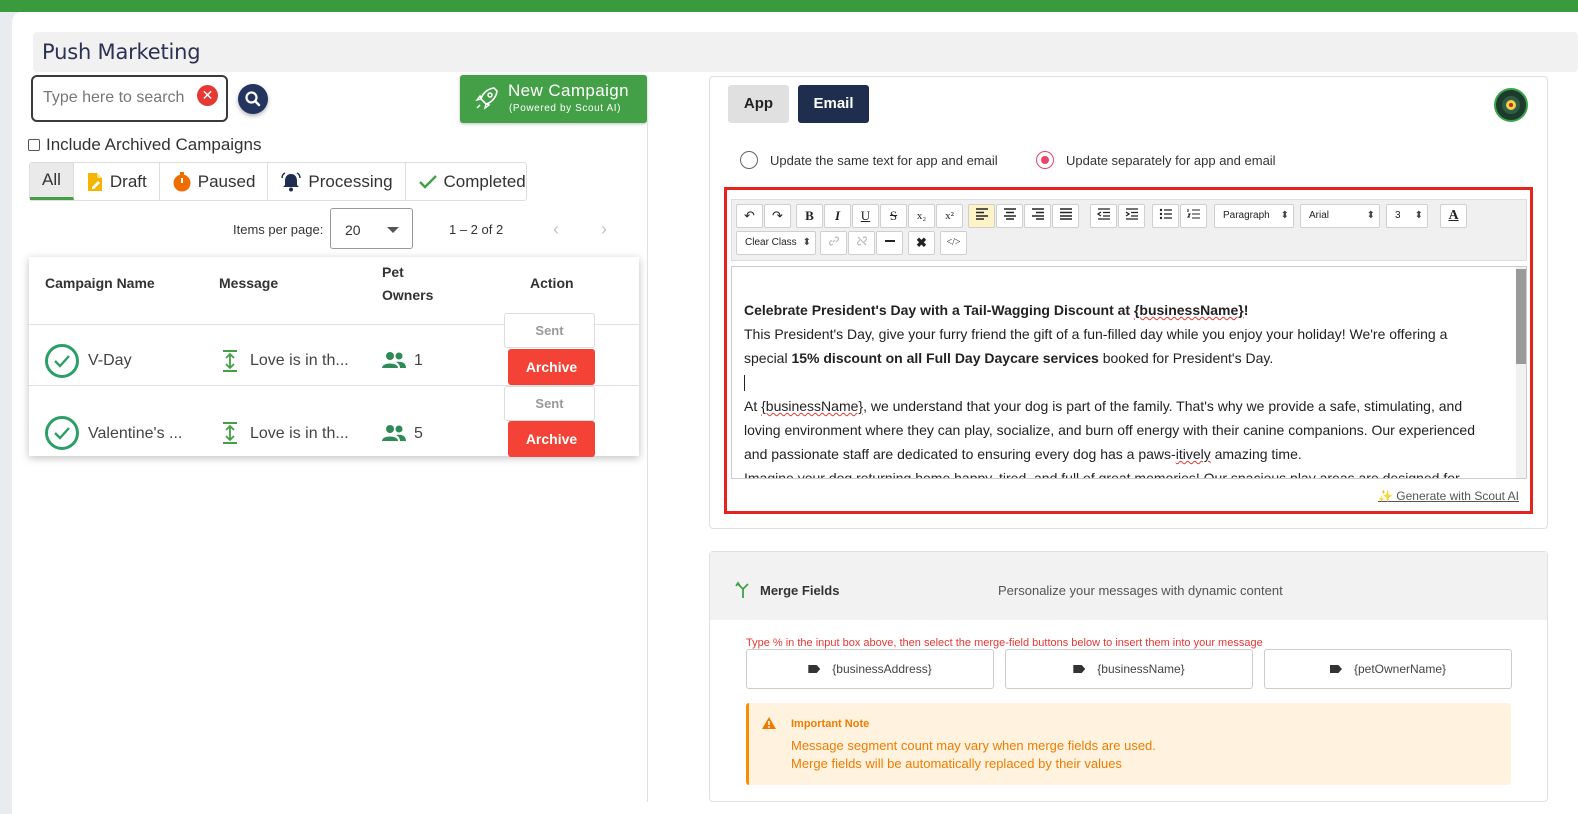 The width and height of the screenshot is (1578, 814). Describe the element at coordinates (1256, 454) in the screenshot. I see `p5-text-b: amazing time.` at that location.